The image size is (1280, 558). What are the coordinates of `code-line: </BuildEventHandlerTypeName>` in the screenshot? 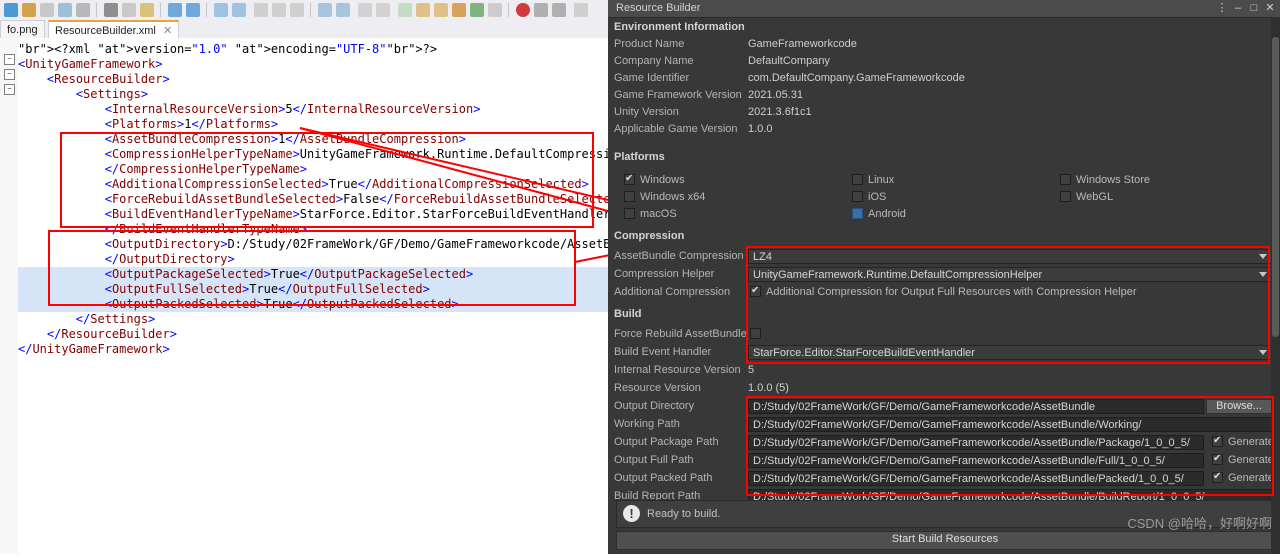 It's located at (206, 229).